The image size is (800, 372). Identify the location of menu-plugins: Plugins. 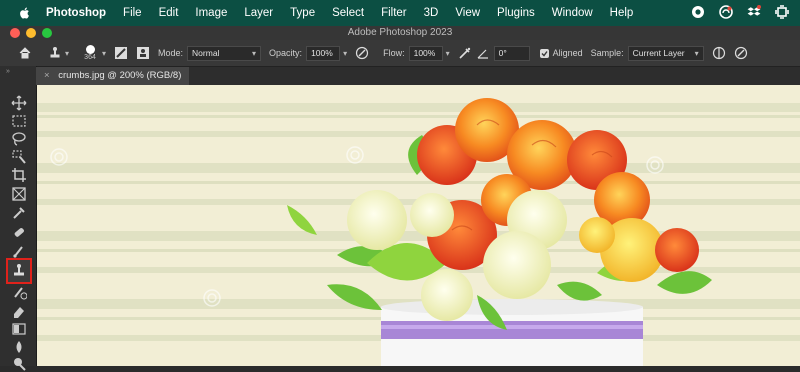
(516, 13).